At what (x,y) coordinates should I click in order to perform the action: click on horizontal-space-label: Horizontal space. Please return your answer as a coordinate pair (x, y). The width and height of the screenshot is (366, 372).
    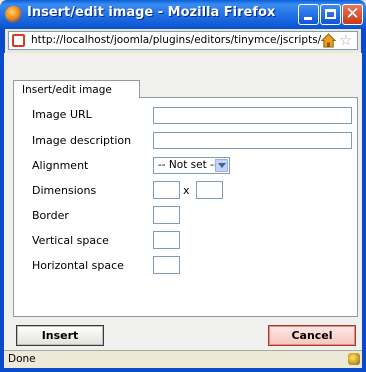
    Looking at the image, I should click on (78, 265).